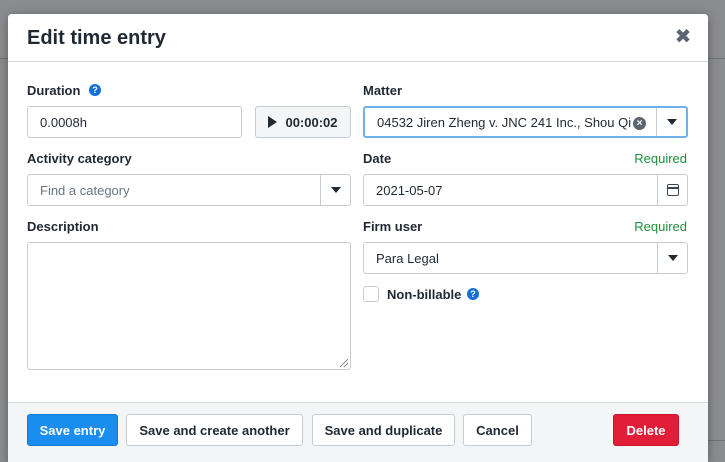 This screenshot has height=462, width=725. I want to click on firm-user-dropdown-toggle, so click(672, 258).